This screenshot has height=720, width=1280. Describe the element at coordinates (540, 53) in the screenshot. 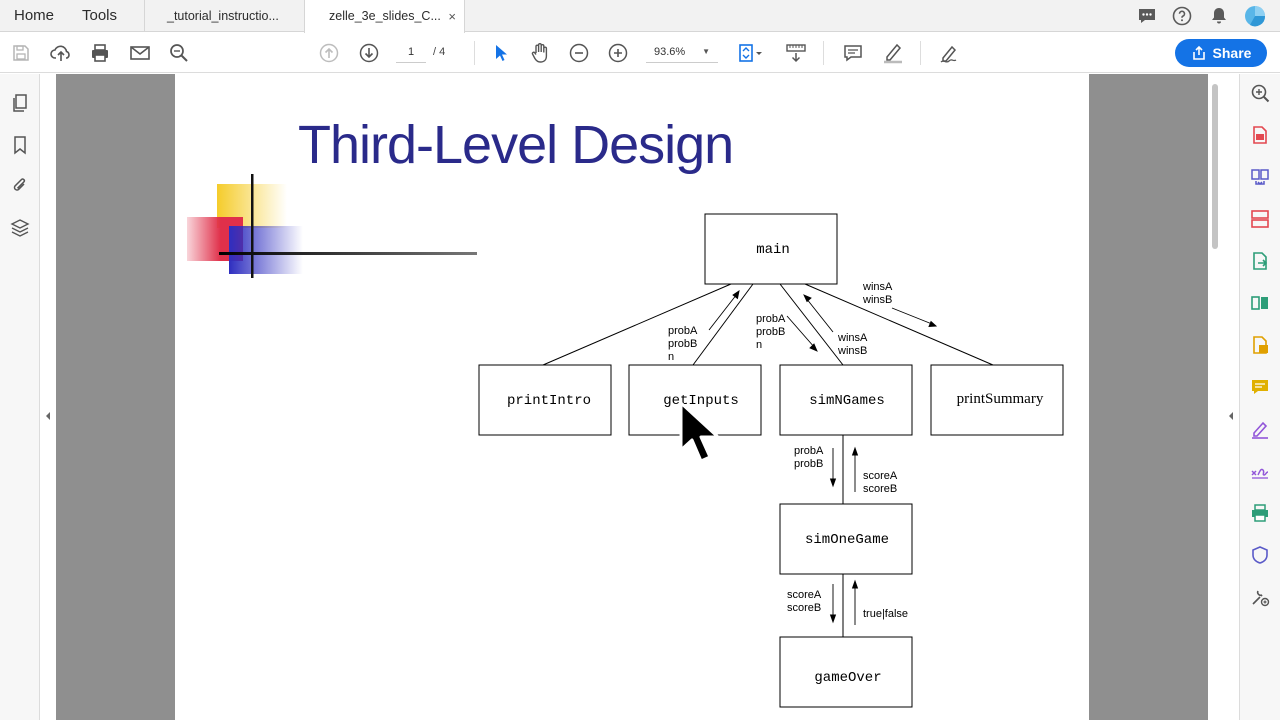

I see `hand-tool-icon` at that location.